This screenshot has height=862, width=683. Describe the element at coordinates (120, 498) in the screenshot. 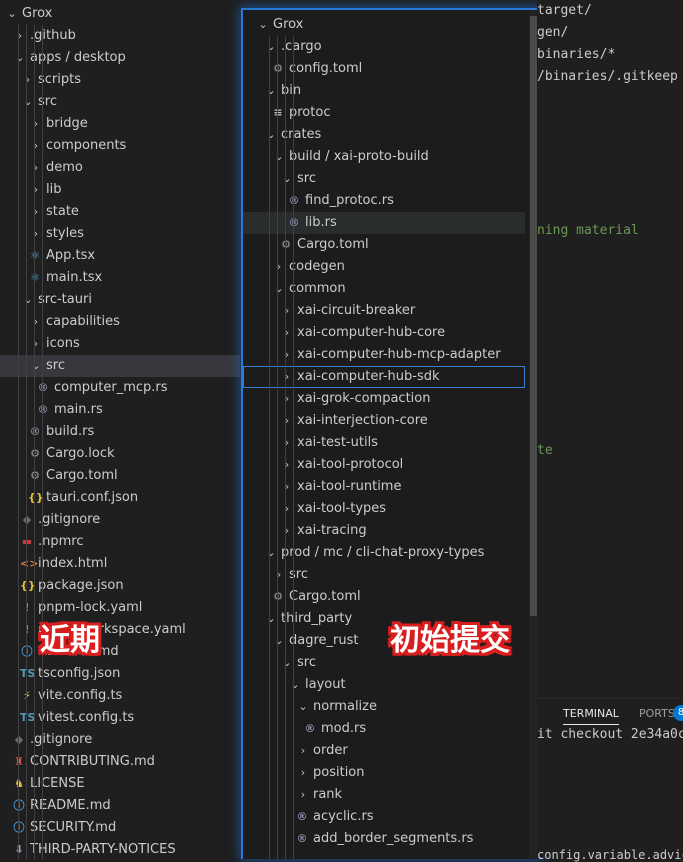

I see `tree-file: {} tauri.conf.json` at that location.